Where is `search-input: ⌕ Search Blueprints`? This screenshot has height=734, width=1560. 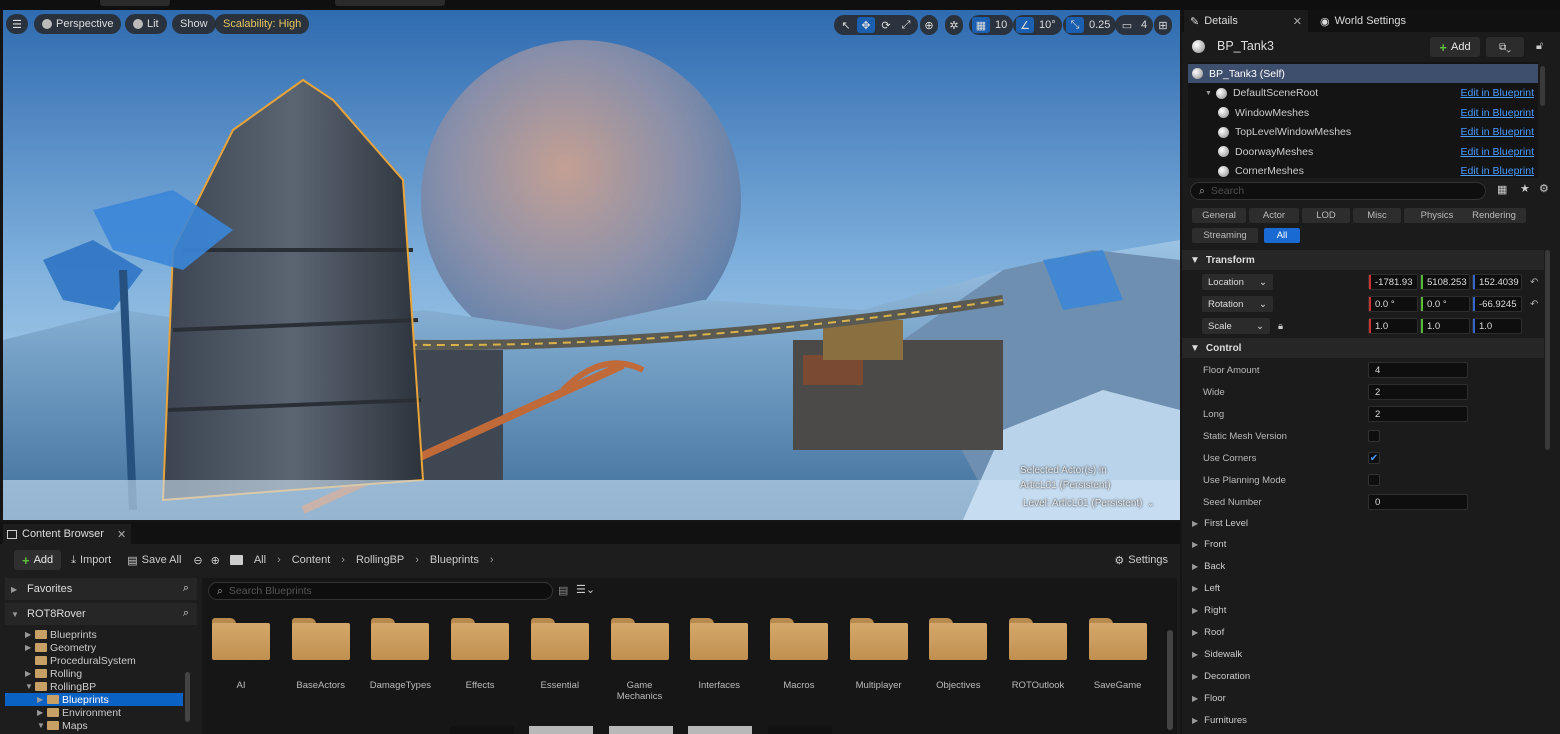
search-input: ⌕ Search Blueprints is located at coordinates (380, 591).